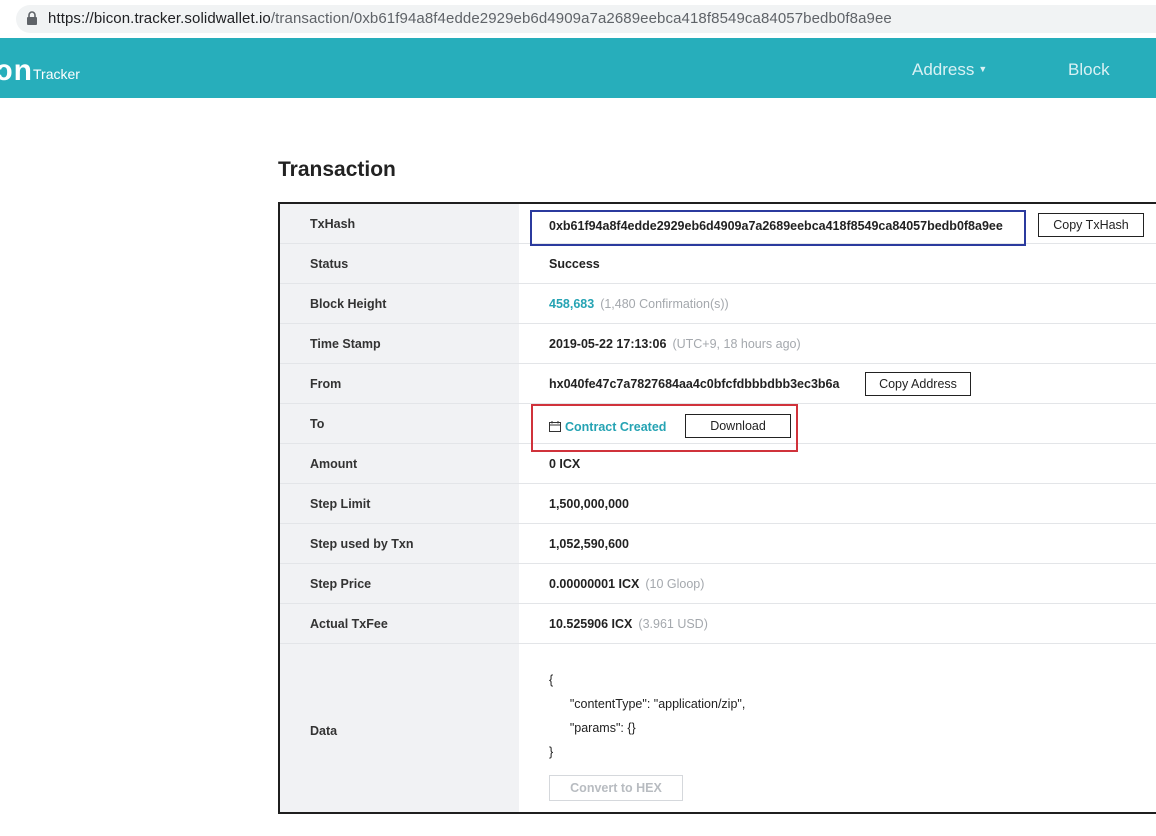  Describe the element at coordinates (918, 384) in the screenshot. I see `copy-address-button: Copy Address` at that location.